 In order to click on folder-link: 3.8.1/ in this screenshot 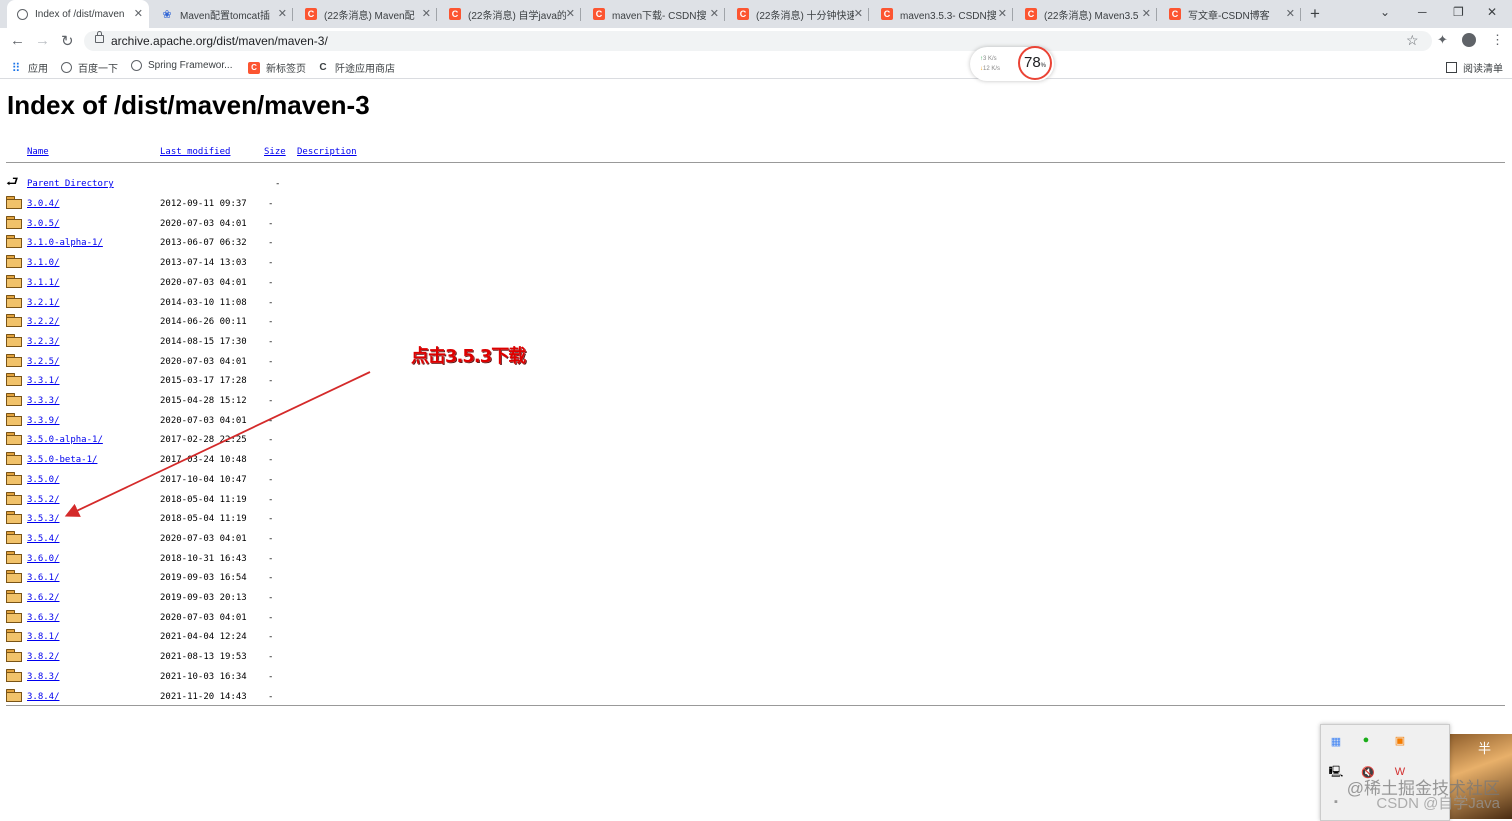, I will do `click(43, 637)`.